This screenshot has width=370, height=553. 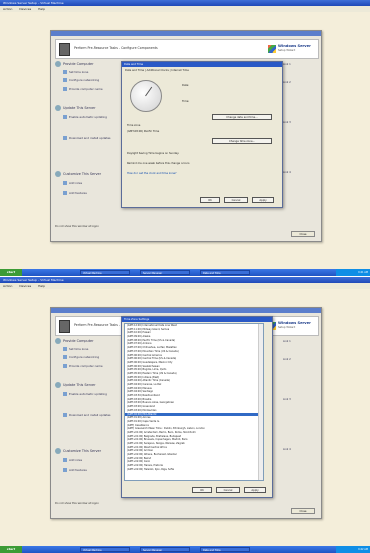 What do you see at coordinates (194, 470) in the screenshot?
I see `list-item: (GMT+02:00) Helsinki, Kyiv, Riga, Sofia` at bounding box center [194, 470].